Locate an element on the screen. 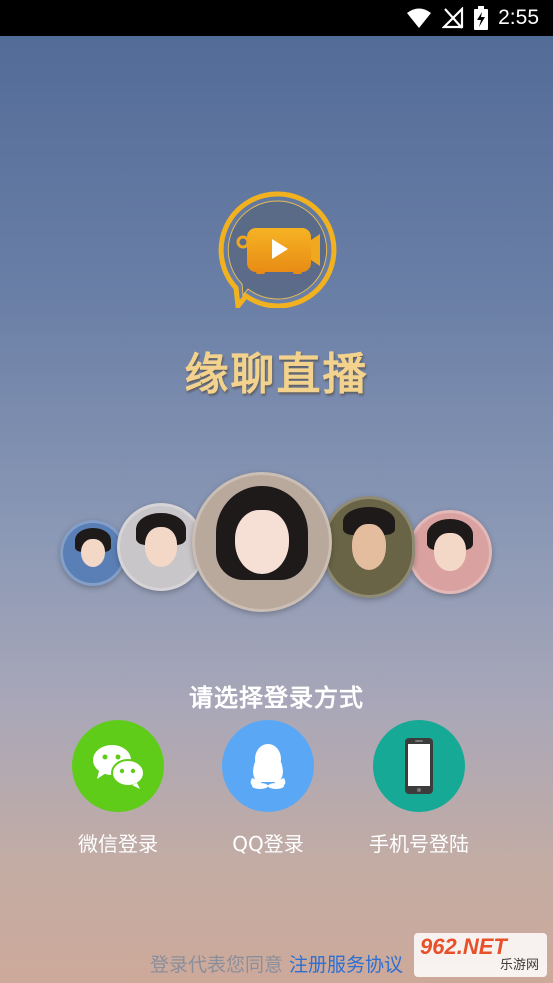  app-title: 缘聊直播 is located at coordinates (276, 374).